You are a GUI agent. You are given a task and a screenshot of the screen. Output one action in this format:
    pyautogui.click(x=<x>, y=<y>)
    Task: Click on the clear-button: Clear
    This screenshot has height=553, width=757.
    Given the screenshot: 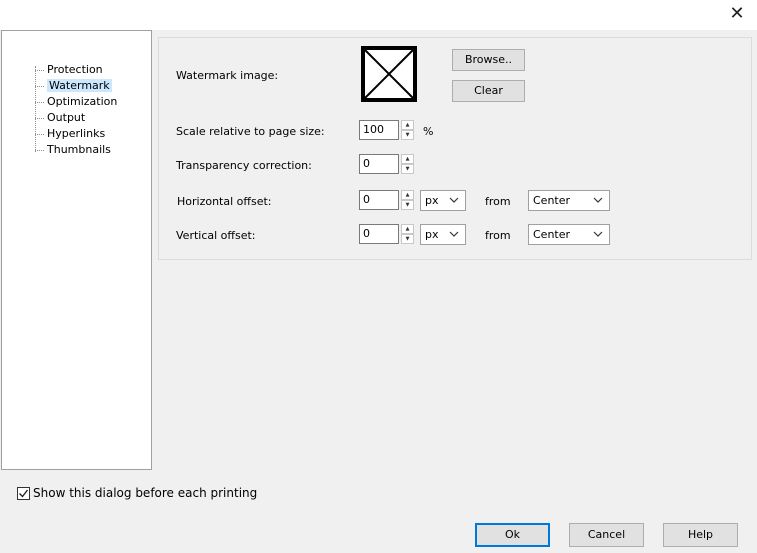 What is the action you would take?
    pyautogui.click(x=488, y=91)
    